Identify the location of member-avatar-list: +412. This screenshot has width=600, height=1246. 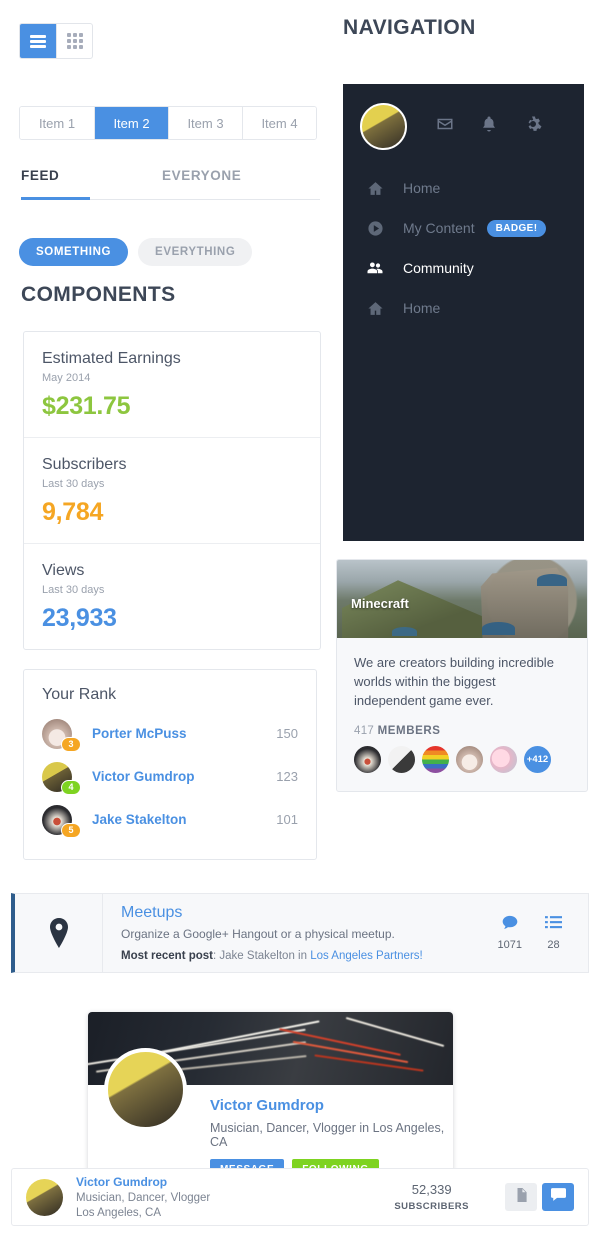
(462, 759).